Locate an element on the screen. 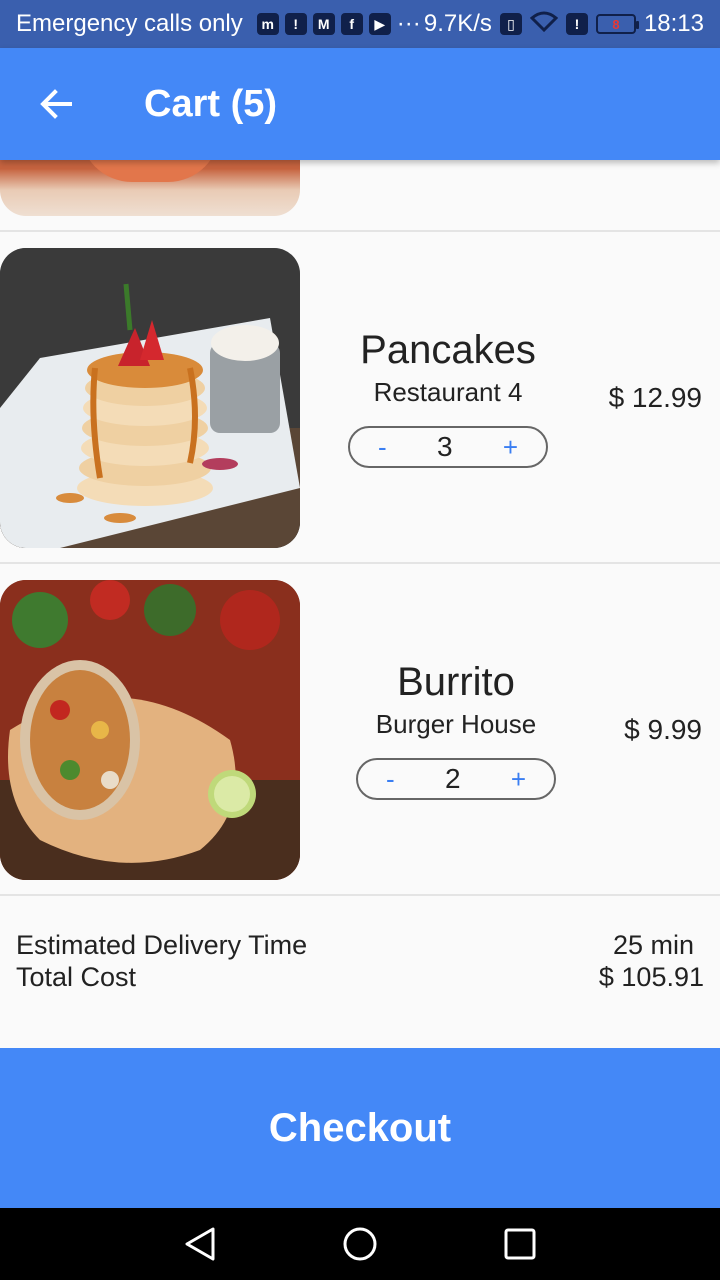 Image resolution: width=720 pixels, height=1280 pixels. sim-icon: ! is located at coordinates (295, 24).